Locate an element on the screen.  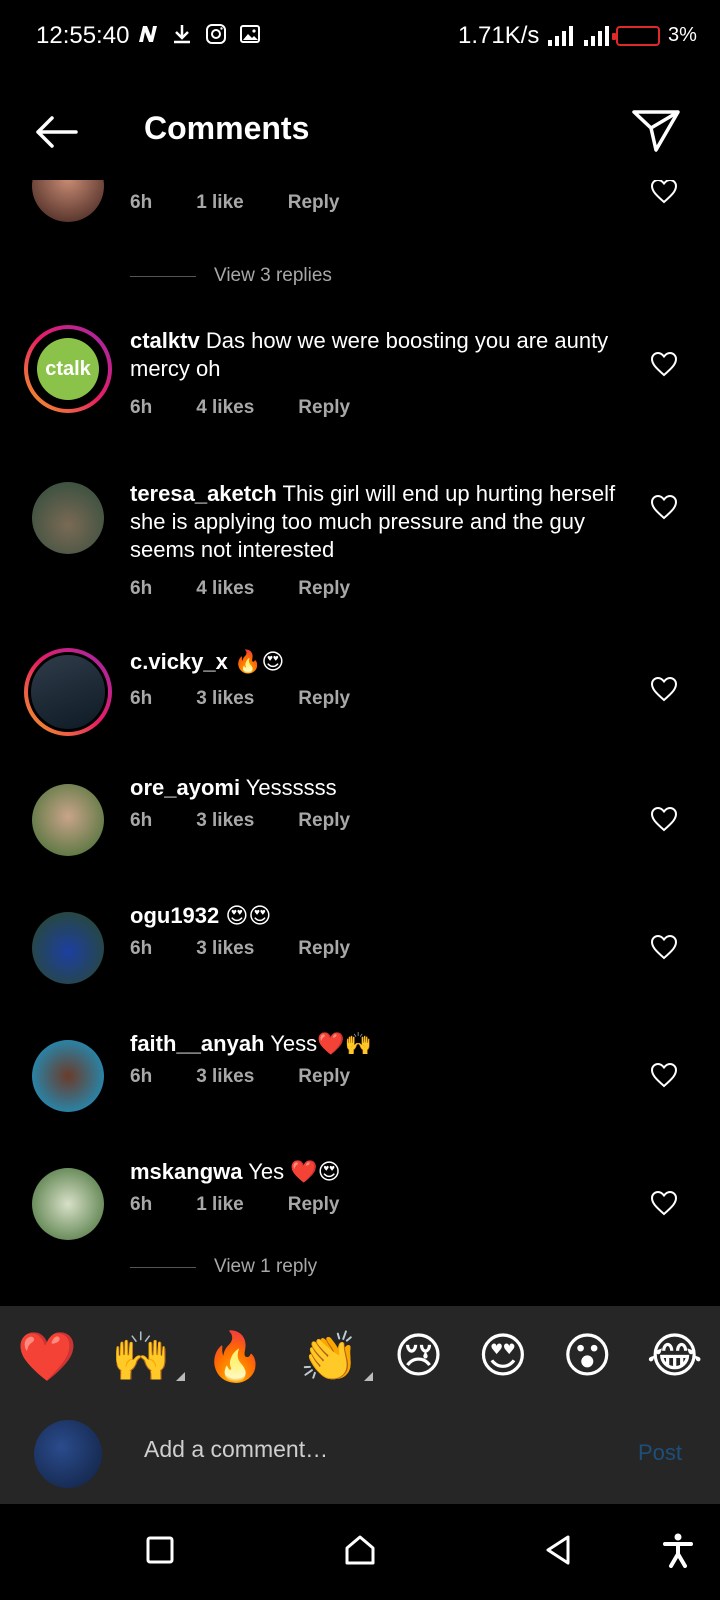
view-replies-link: View 3 replies is located at coordinates (231, 276).